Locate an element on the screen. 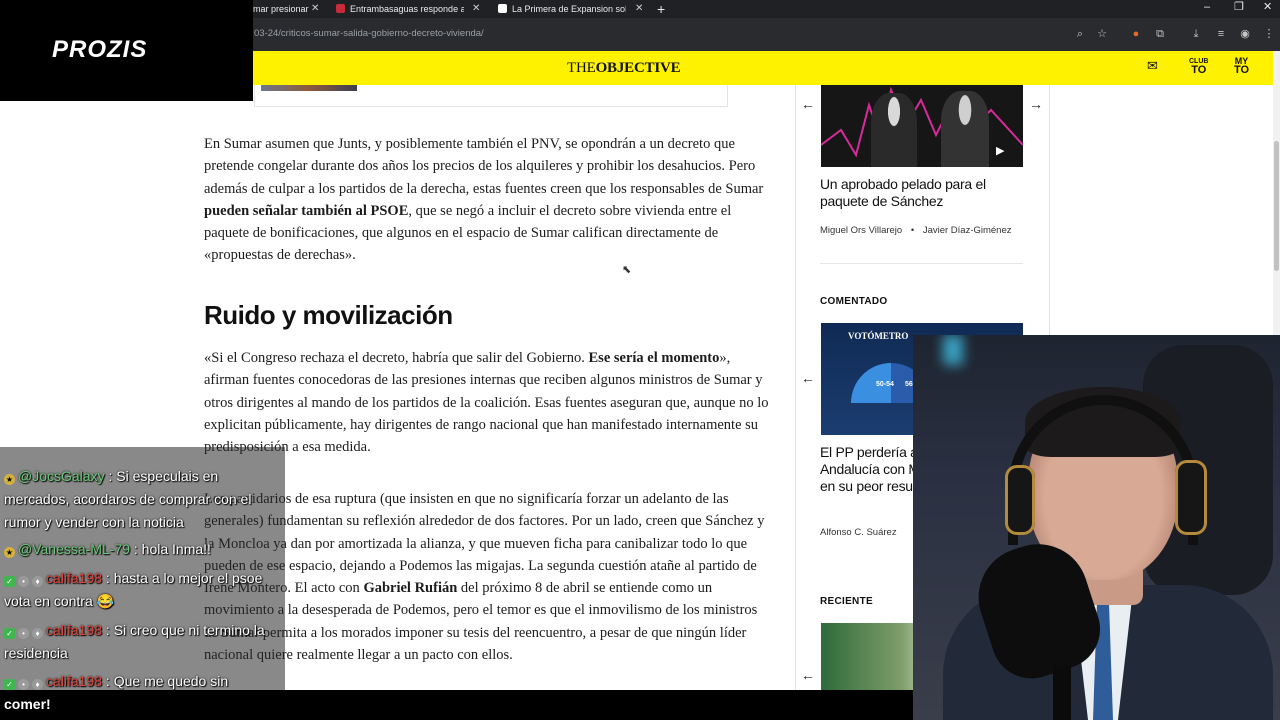  close-window-button: ✕ is located at coordinates (1267, 7).